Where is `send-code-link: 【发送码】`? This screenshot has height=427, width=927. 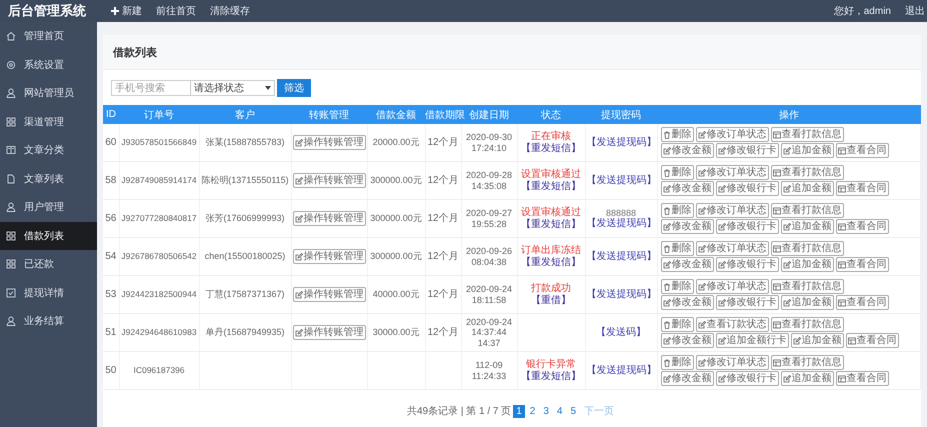
send-code-link: 【发送码】 is located at coordinates (621, 332).